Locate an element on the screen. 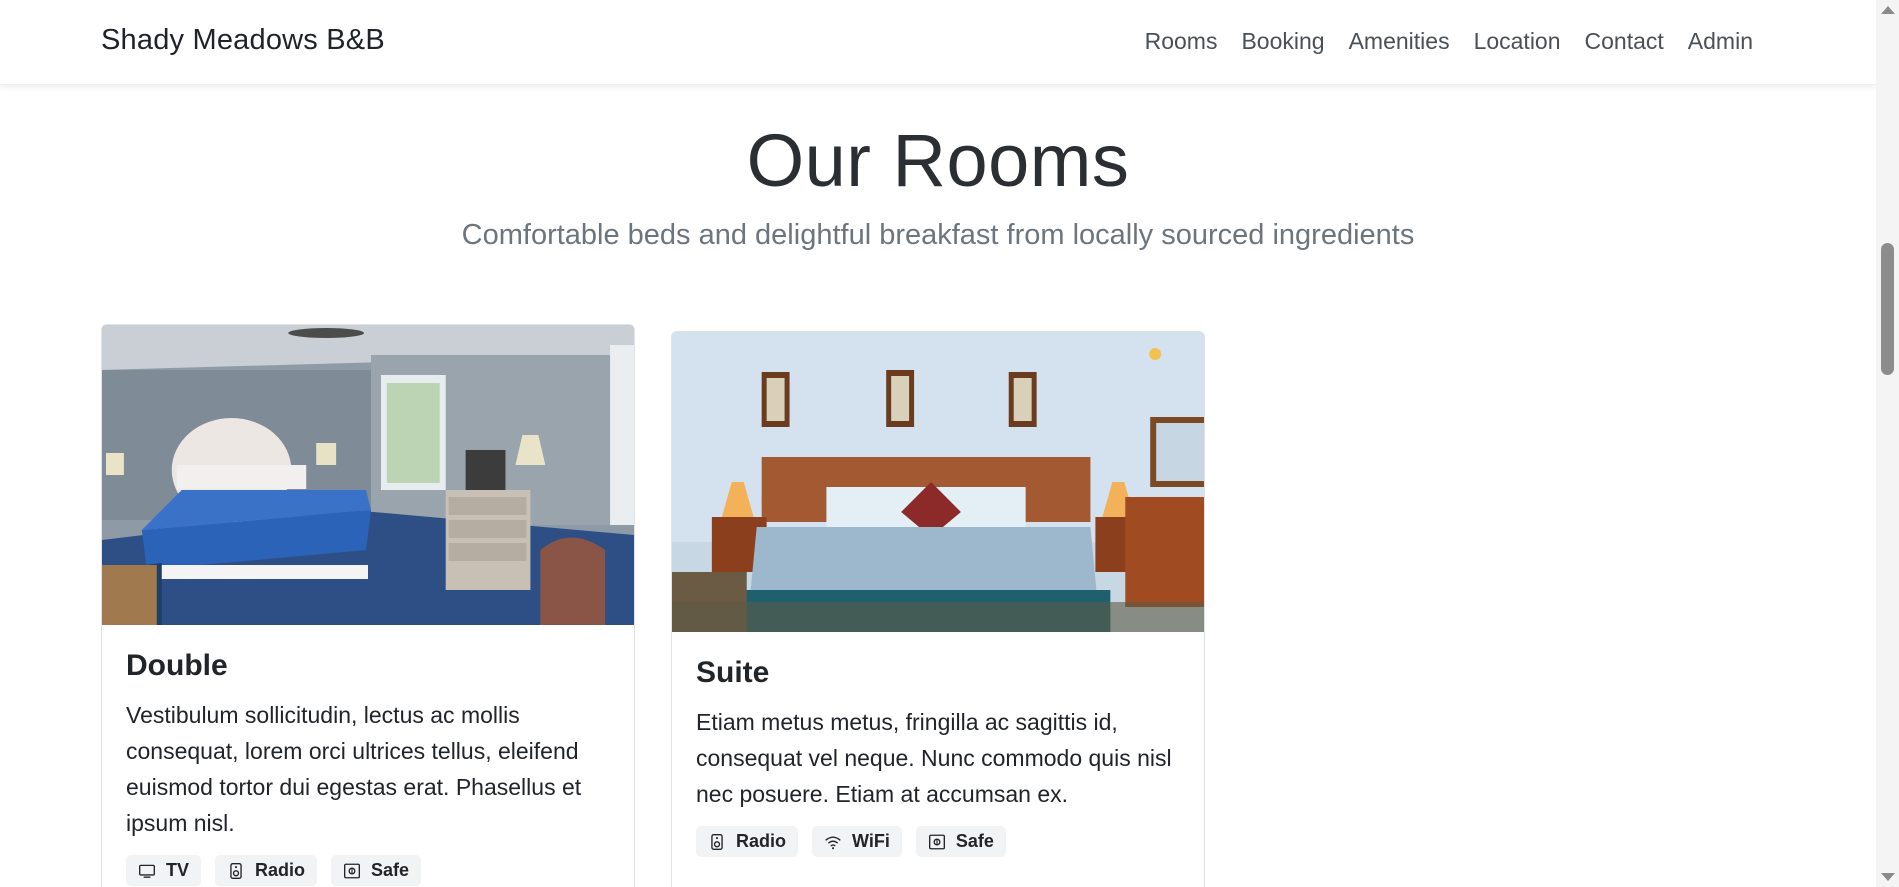  scrollbar-thumb is located at coordinates (1887, 309).